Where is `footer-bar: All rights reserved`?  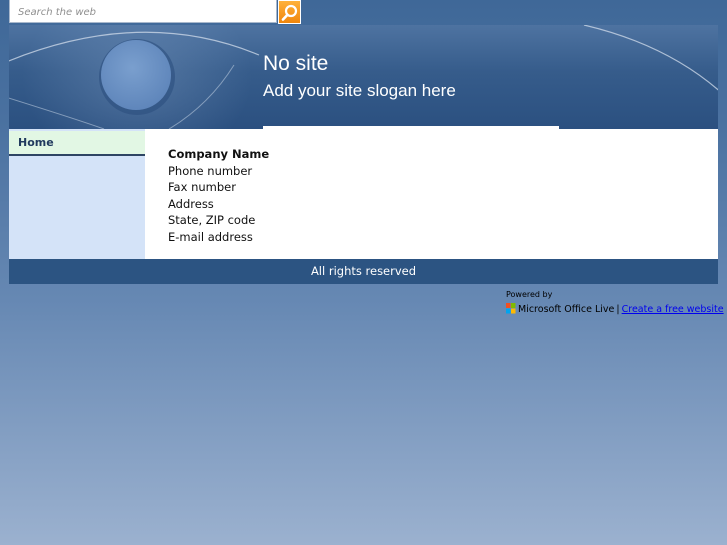 footer-bar: All rights reserved is located at coordinates (363, 271).